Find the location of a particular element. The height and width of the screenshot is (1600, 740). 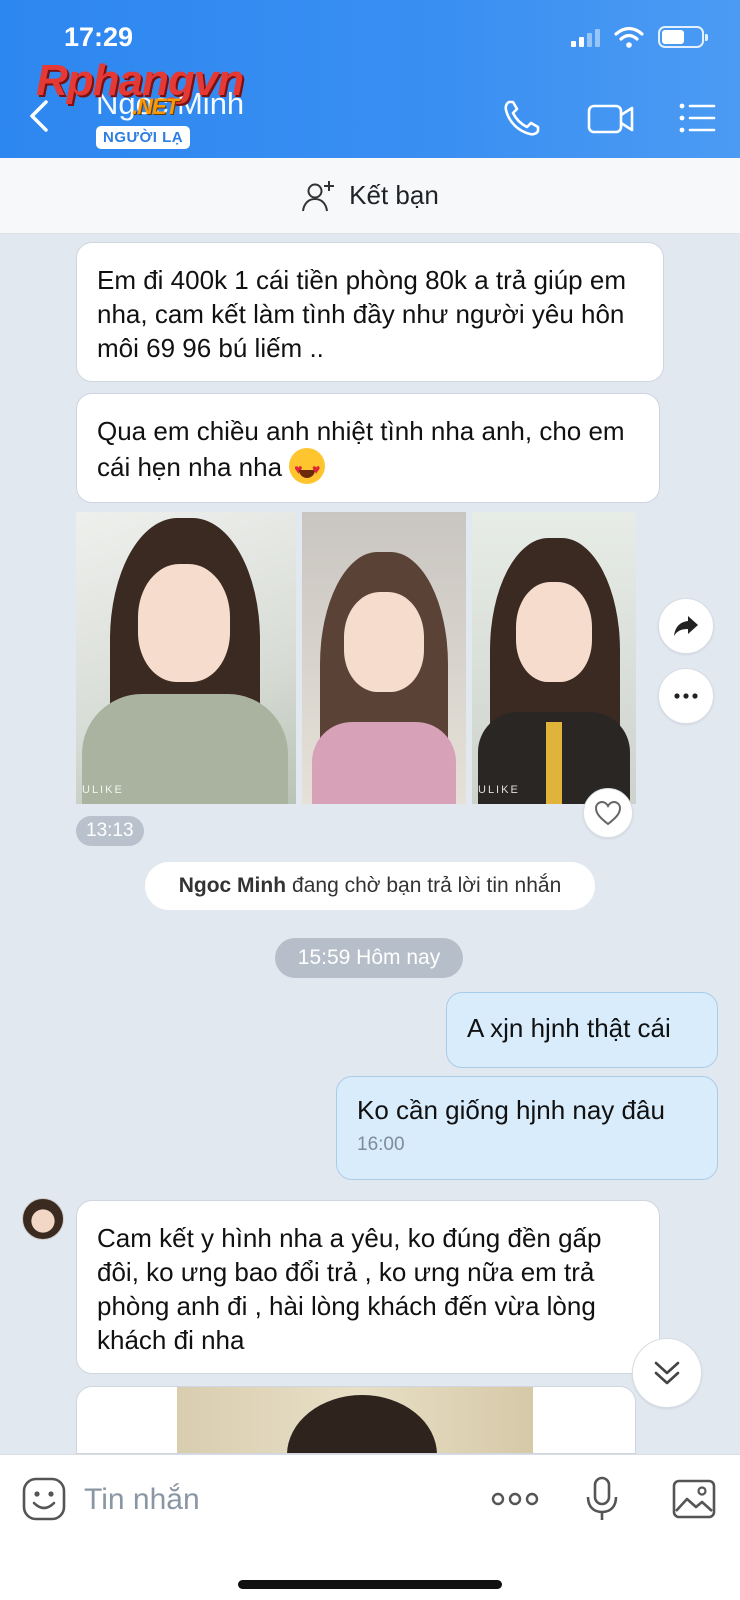

photo-thumbnail is located at coordinates (384, 658).